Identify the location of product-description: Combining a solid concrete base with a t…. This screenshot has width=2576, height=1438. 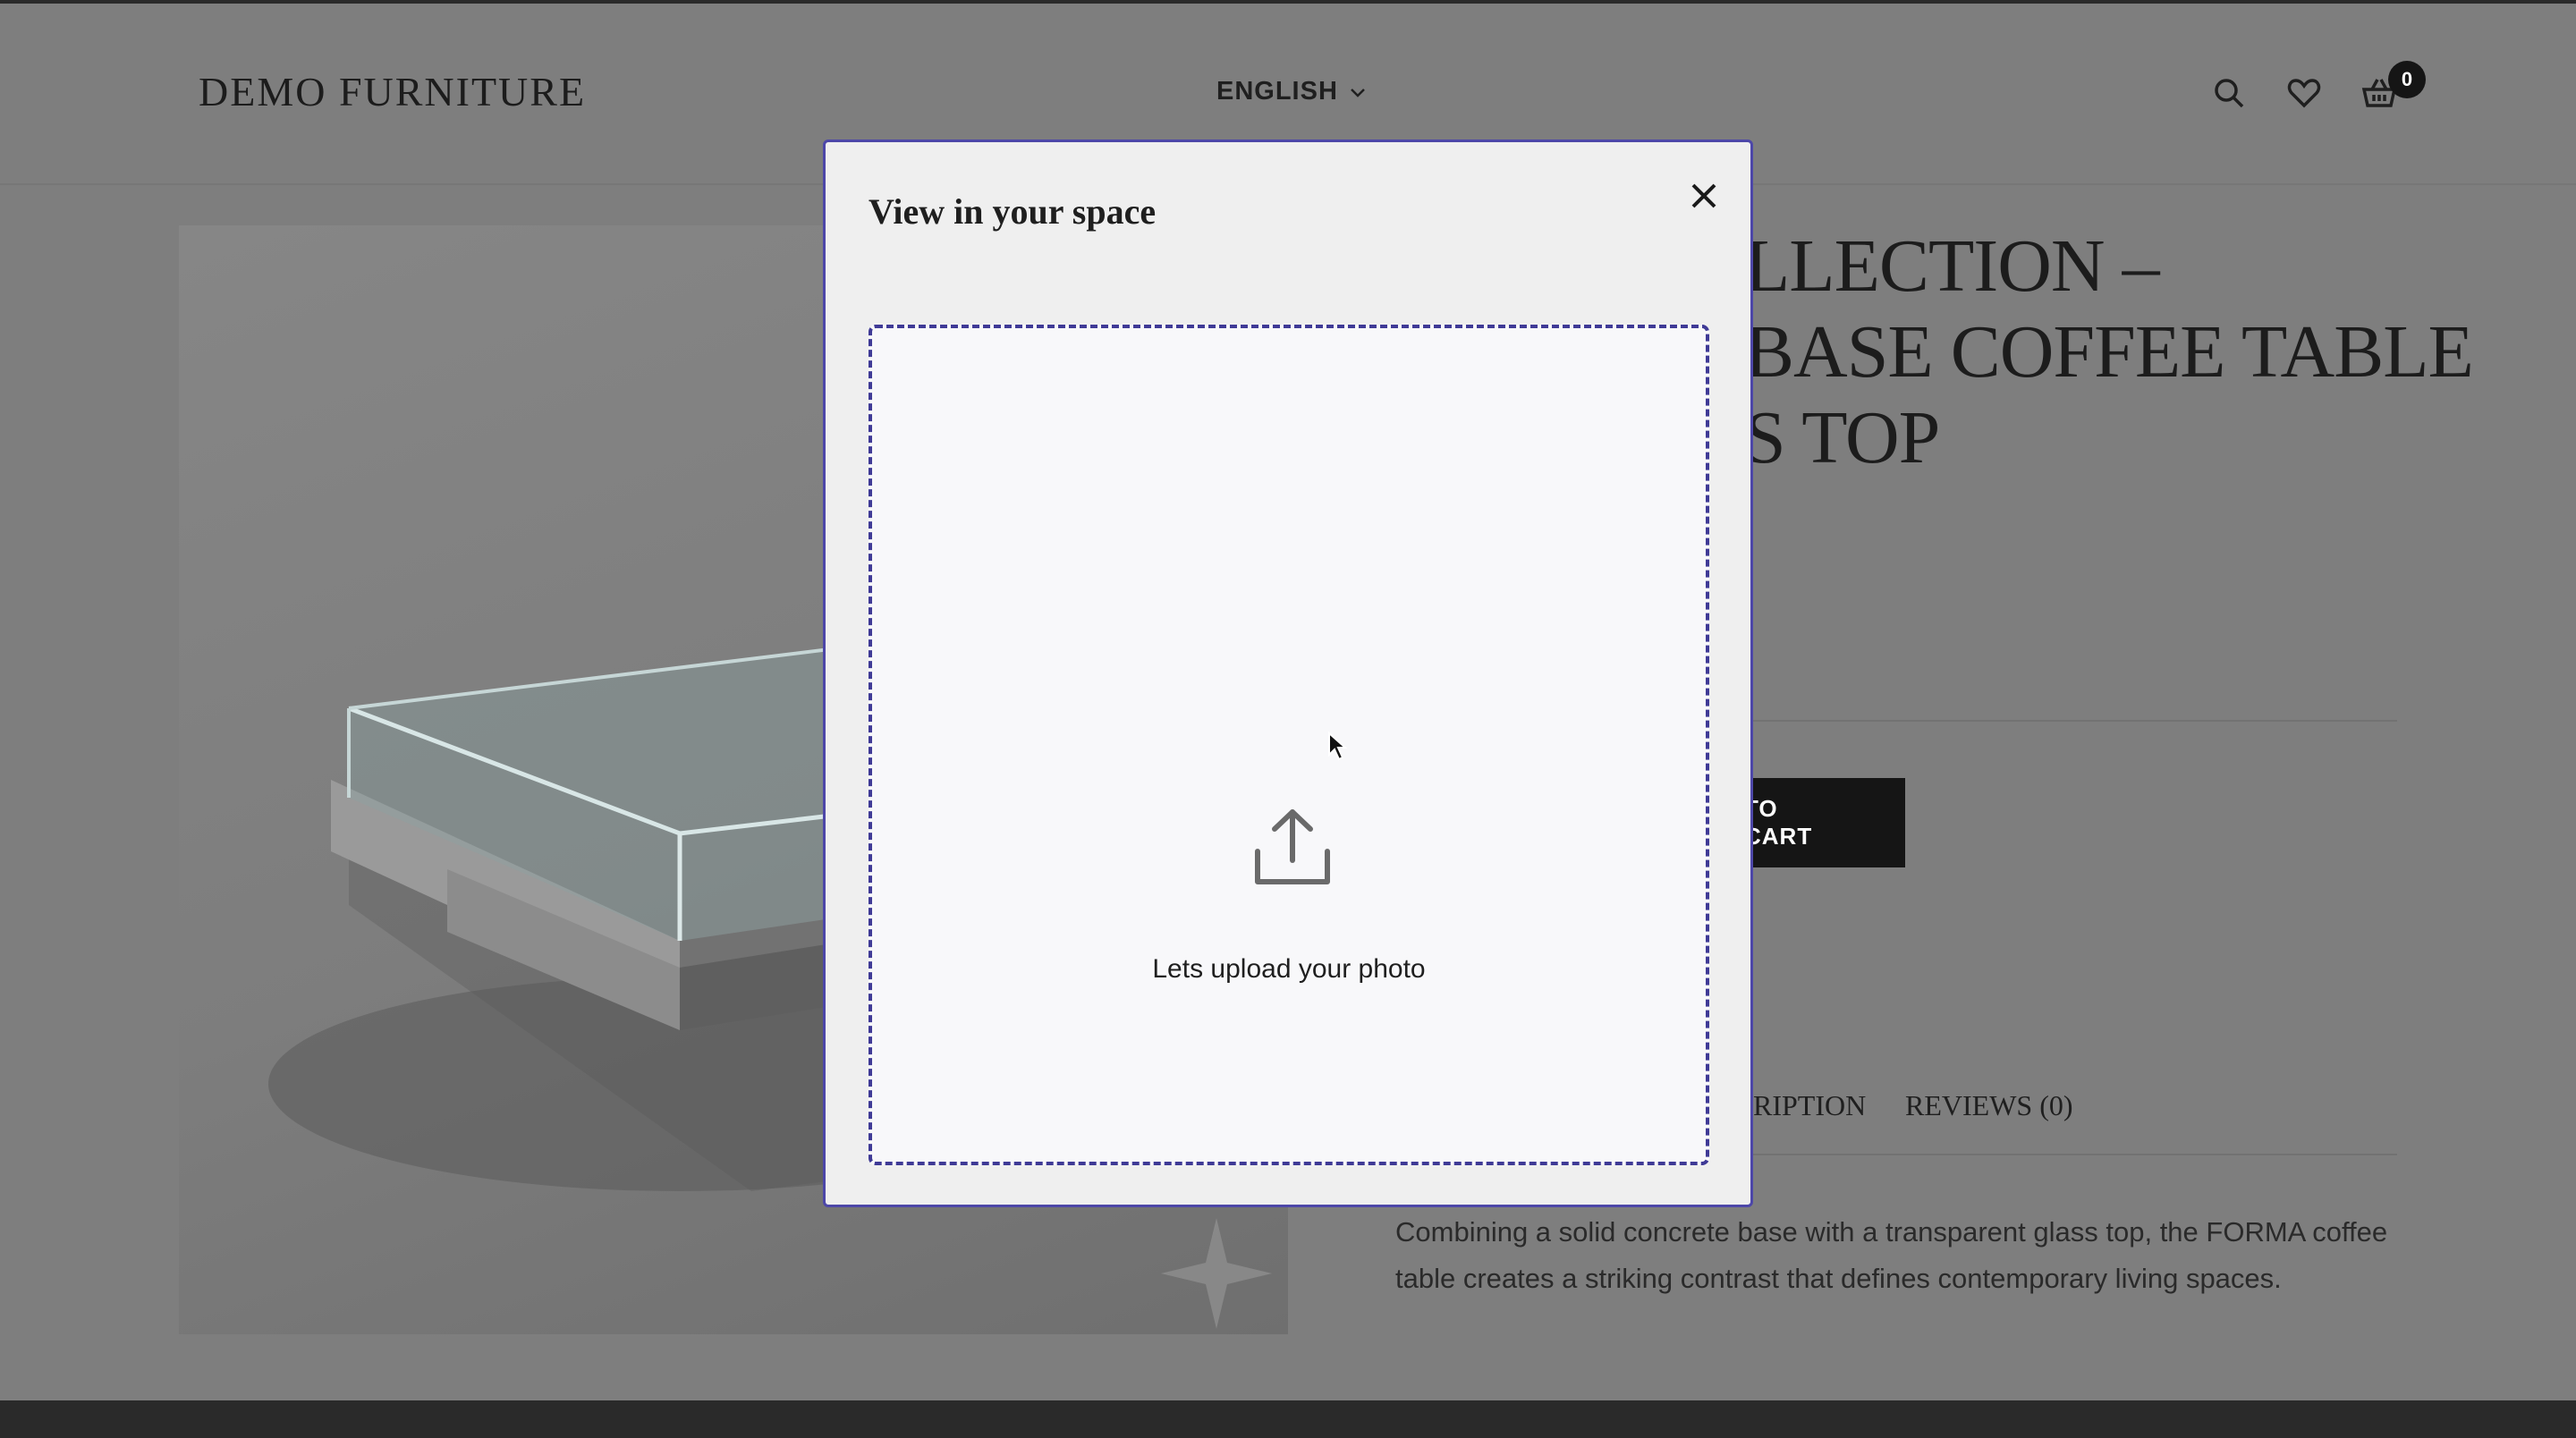
(1891, 1255).